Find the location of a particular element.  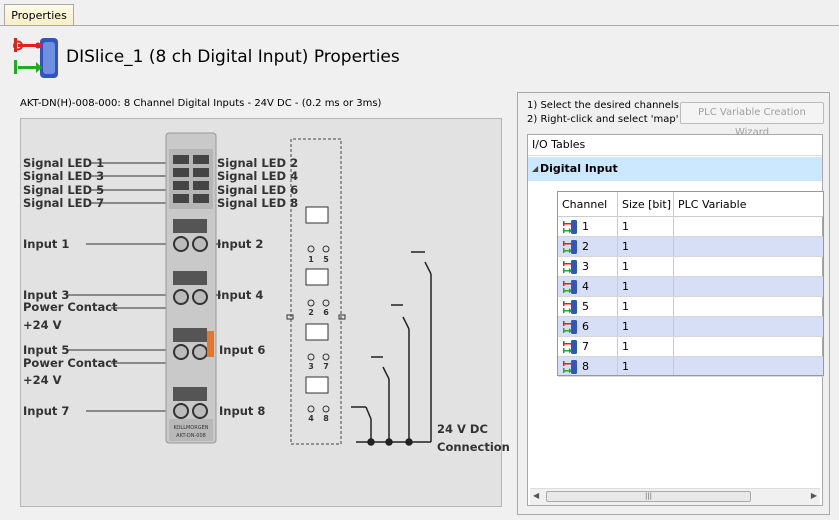

horizontal-scrollbar: ◀ ||| ▶ is located at coordinates (675, 496).